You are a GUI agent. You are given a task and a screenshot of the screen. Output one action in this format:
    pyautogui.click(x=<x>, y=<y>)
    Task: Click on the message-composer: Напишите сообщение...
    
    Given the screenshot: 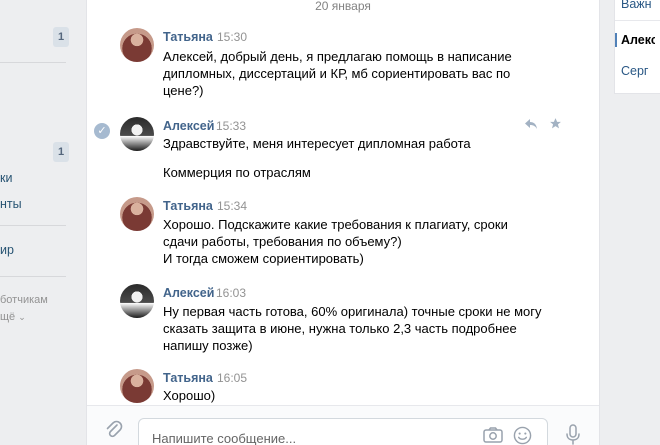 What is the action you would take?
    pyautogui.click(x=343, y=425)
    